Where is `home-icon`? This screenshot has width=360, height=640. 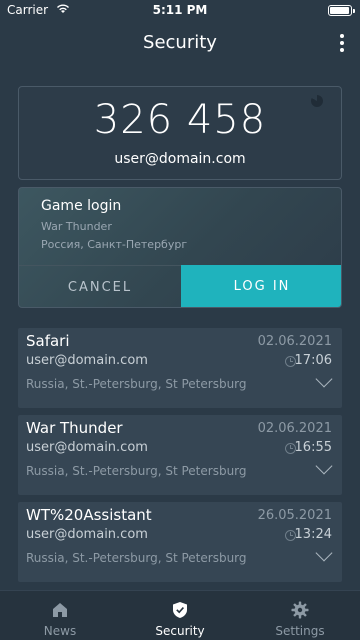 home-icon is located at coordinates (60, 612).